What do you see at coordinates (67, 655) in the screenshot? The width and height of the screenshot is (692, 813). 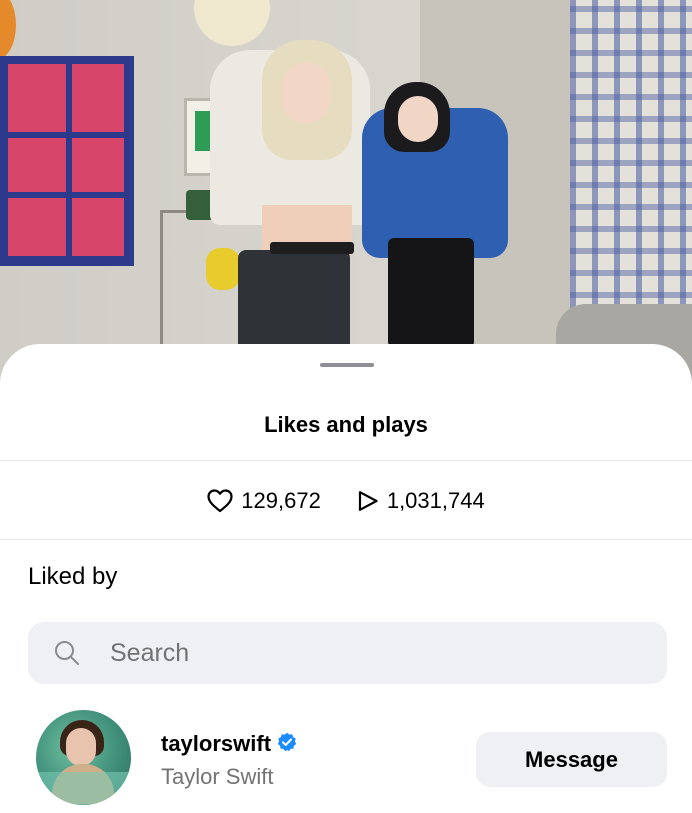 I see `search-icon` at bounding box center [67, 655].